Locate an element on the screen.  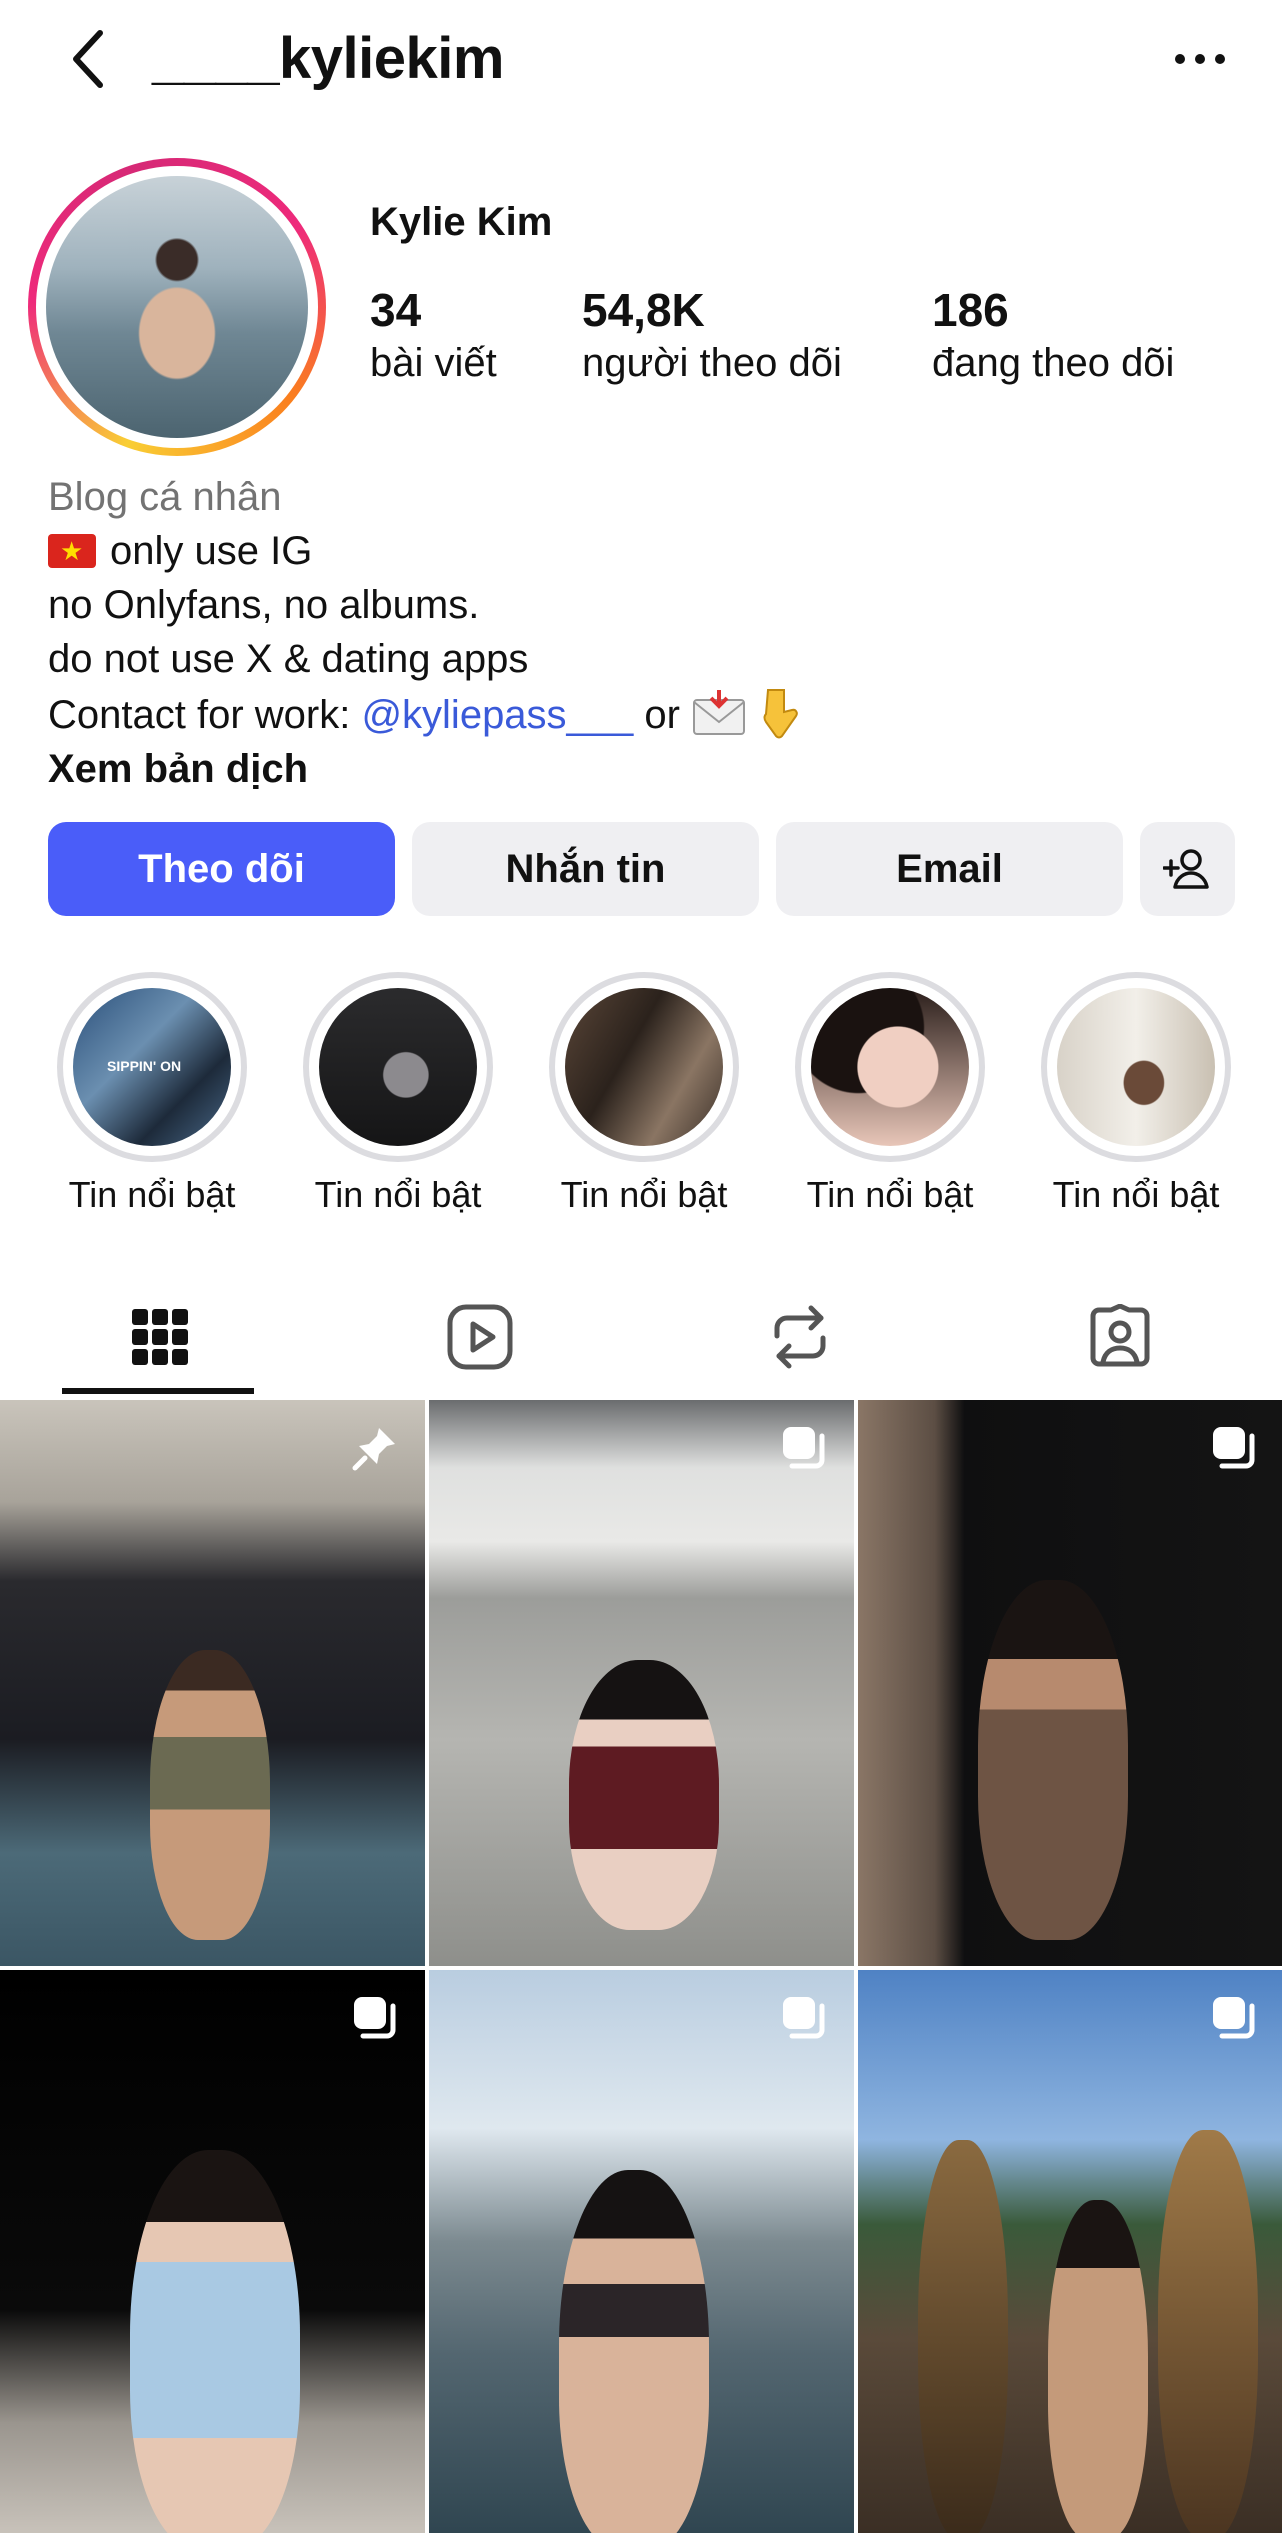
tab-reposts is located at coordinates (800, 1337).